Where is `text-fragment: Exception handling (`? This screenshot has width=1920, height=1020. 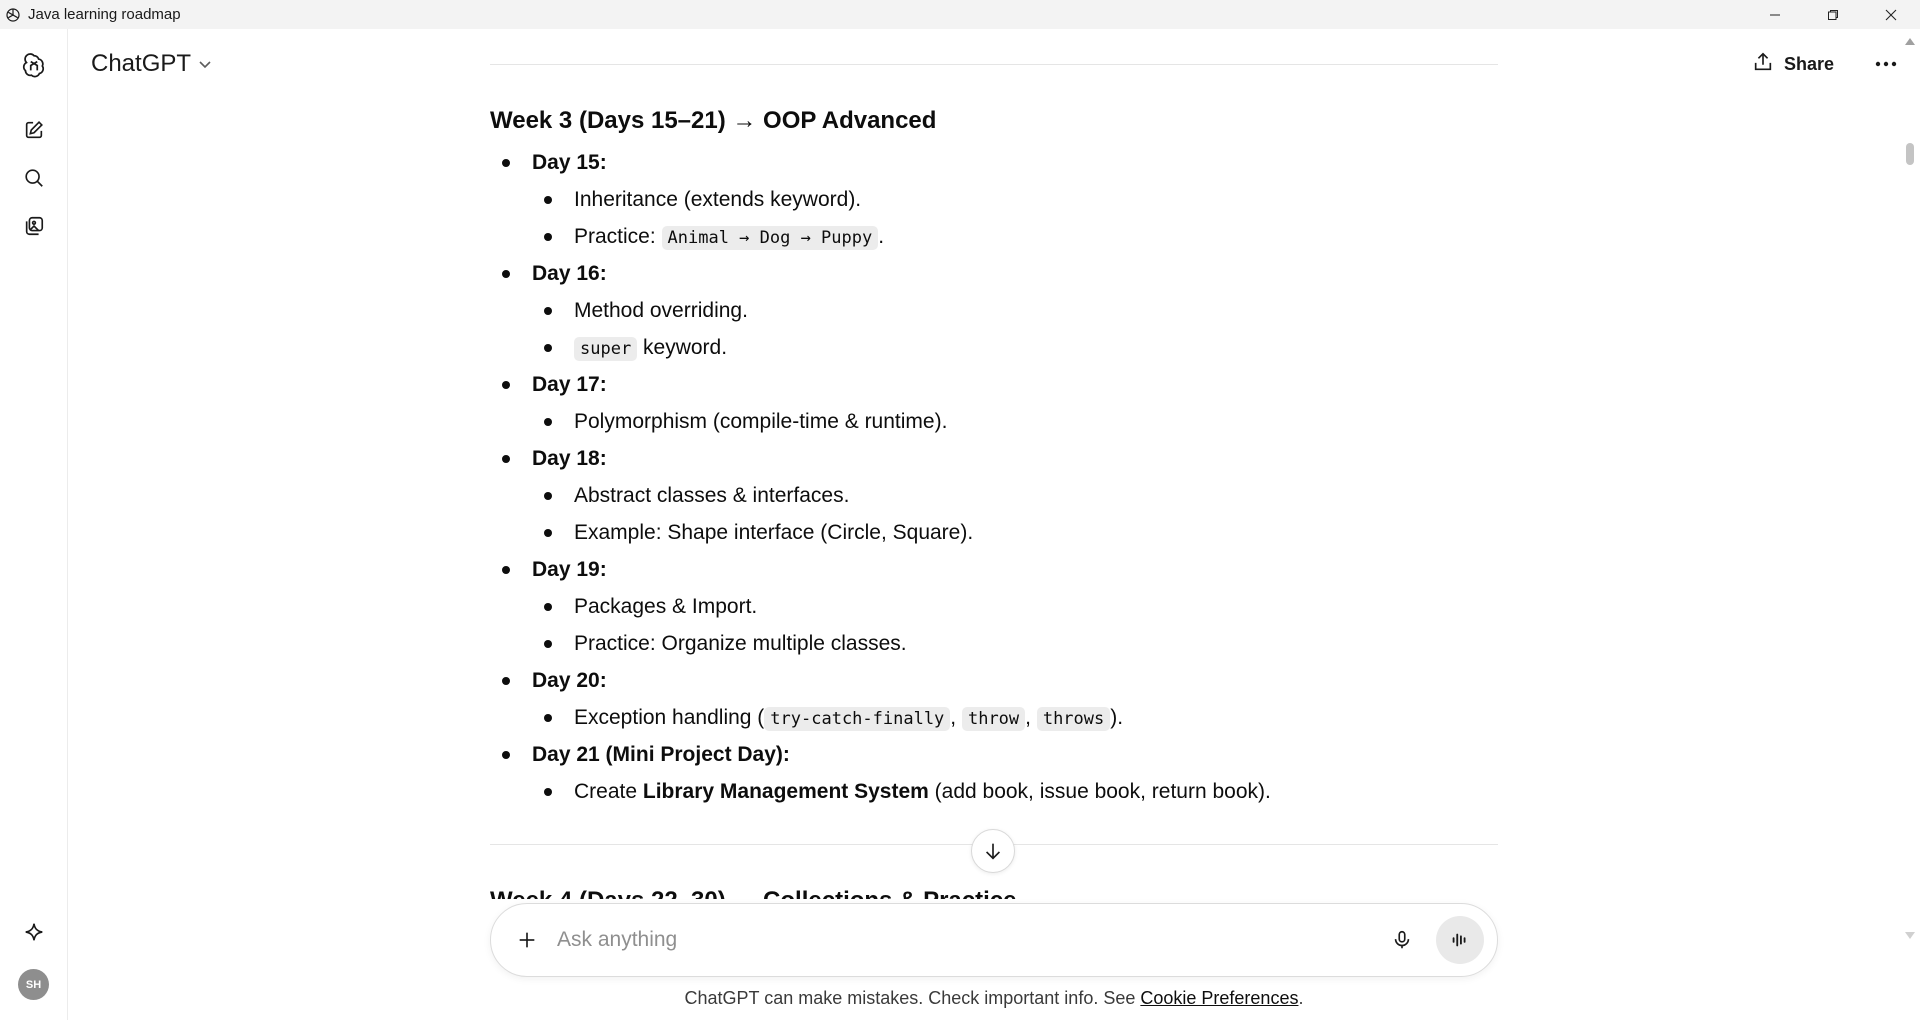
text-fragment: Exception handling ( is located at coordinates (669, 717).